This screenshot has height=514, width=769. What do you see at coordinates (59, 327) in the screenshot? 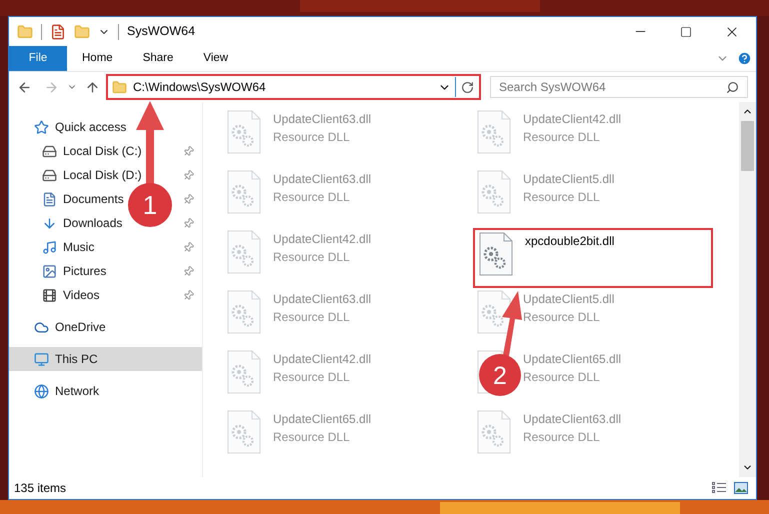
I see `sidebar-item: OneDrive` at bounding box center [59, 327].